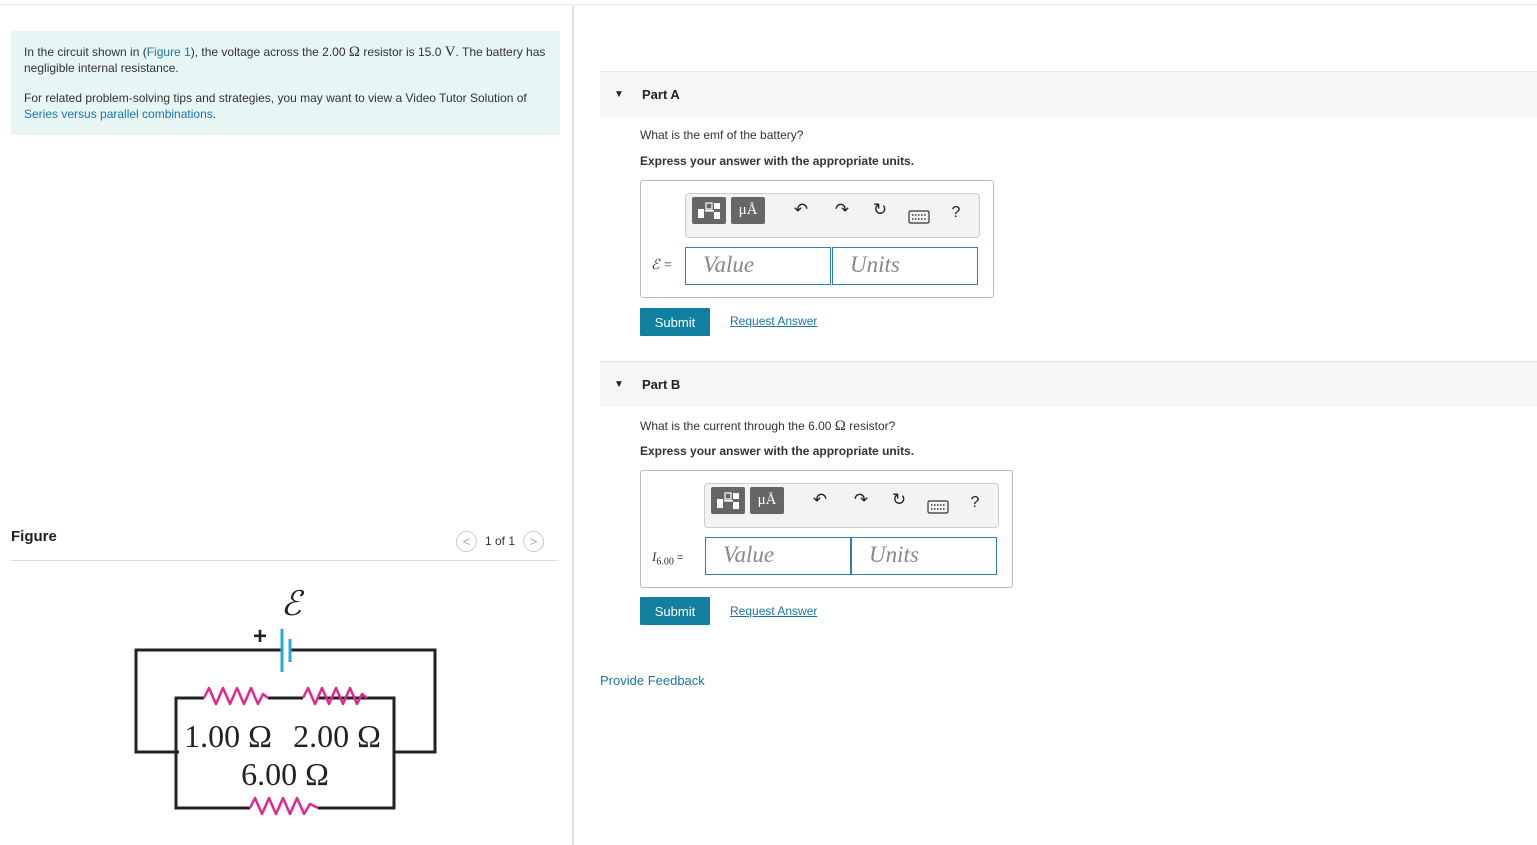  Describe the element at coordinates (260, 636) in the screenshot. I see `battery-plus-label: +` at that location.